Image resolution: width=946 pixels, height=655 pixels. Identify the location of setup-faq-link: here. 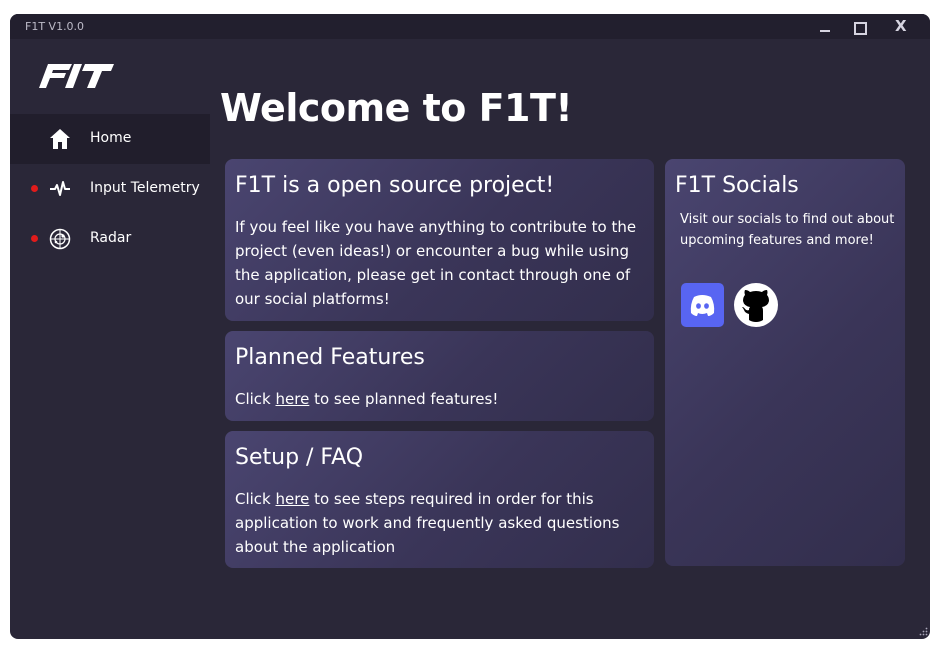
(293, 499).